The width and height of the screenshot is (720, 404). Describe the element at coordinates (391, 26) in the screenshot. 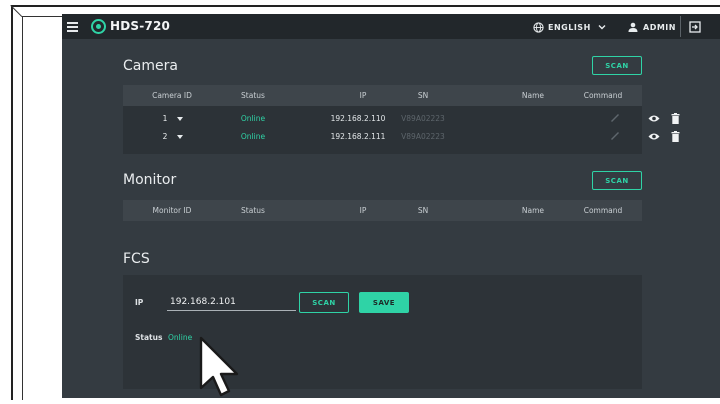

I see `top-bar: HDS-720 ENGLISH ADMIN` at that location.